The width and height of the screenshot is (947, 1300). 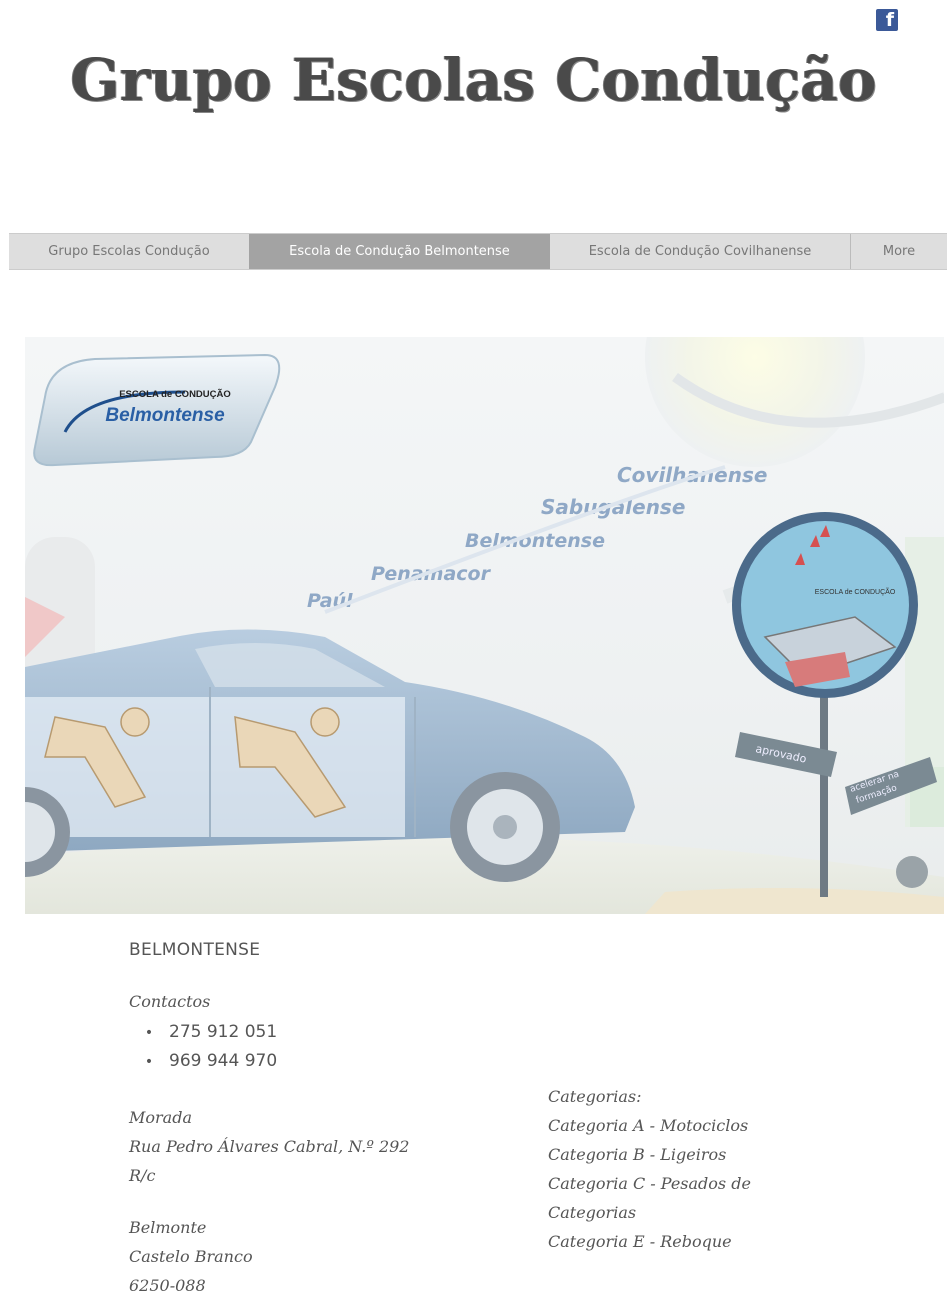 I want to click on phone-list: 275 912 051 969 944 970, so click(x=203, y=1047).